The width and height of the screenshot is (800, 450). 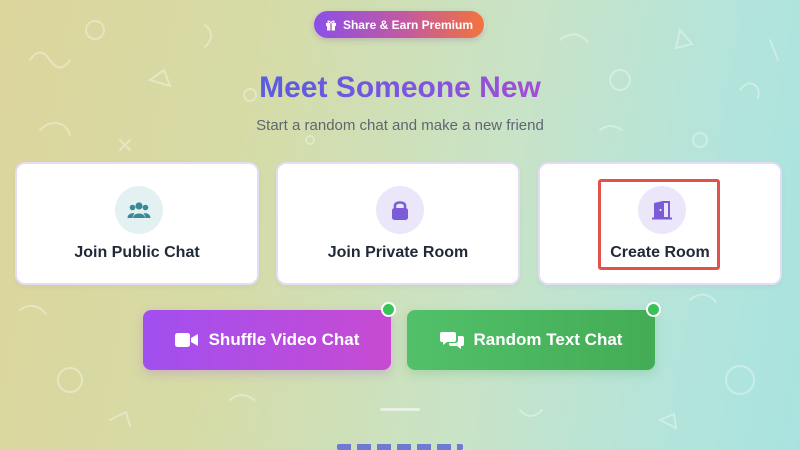 I want to click on section-divider, so click(x=400, y=409).